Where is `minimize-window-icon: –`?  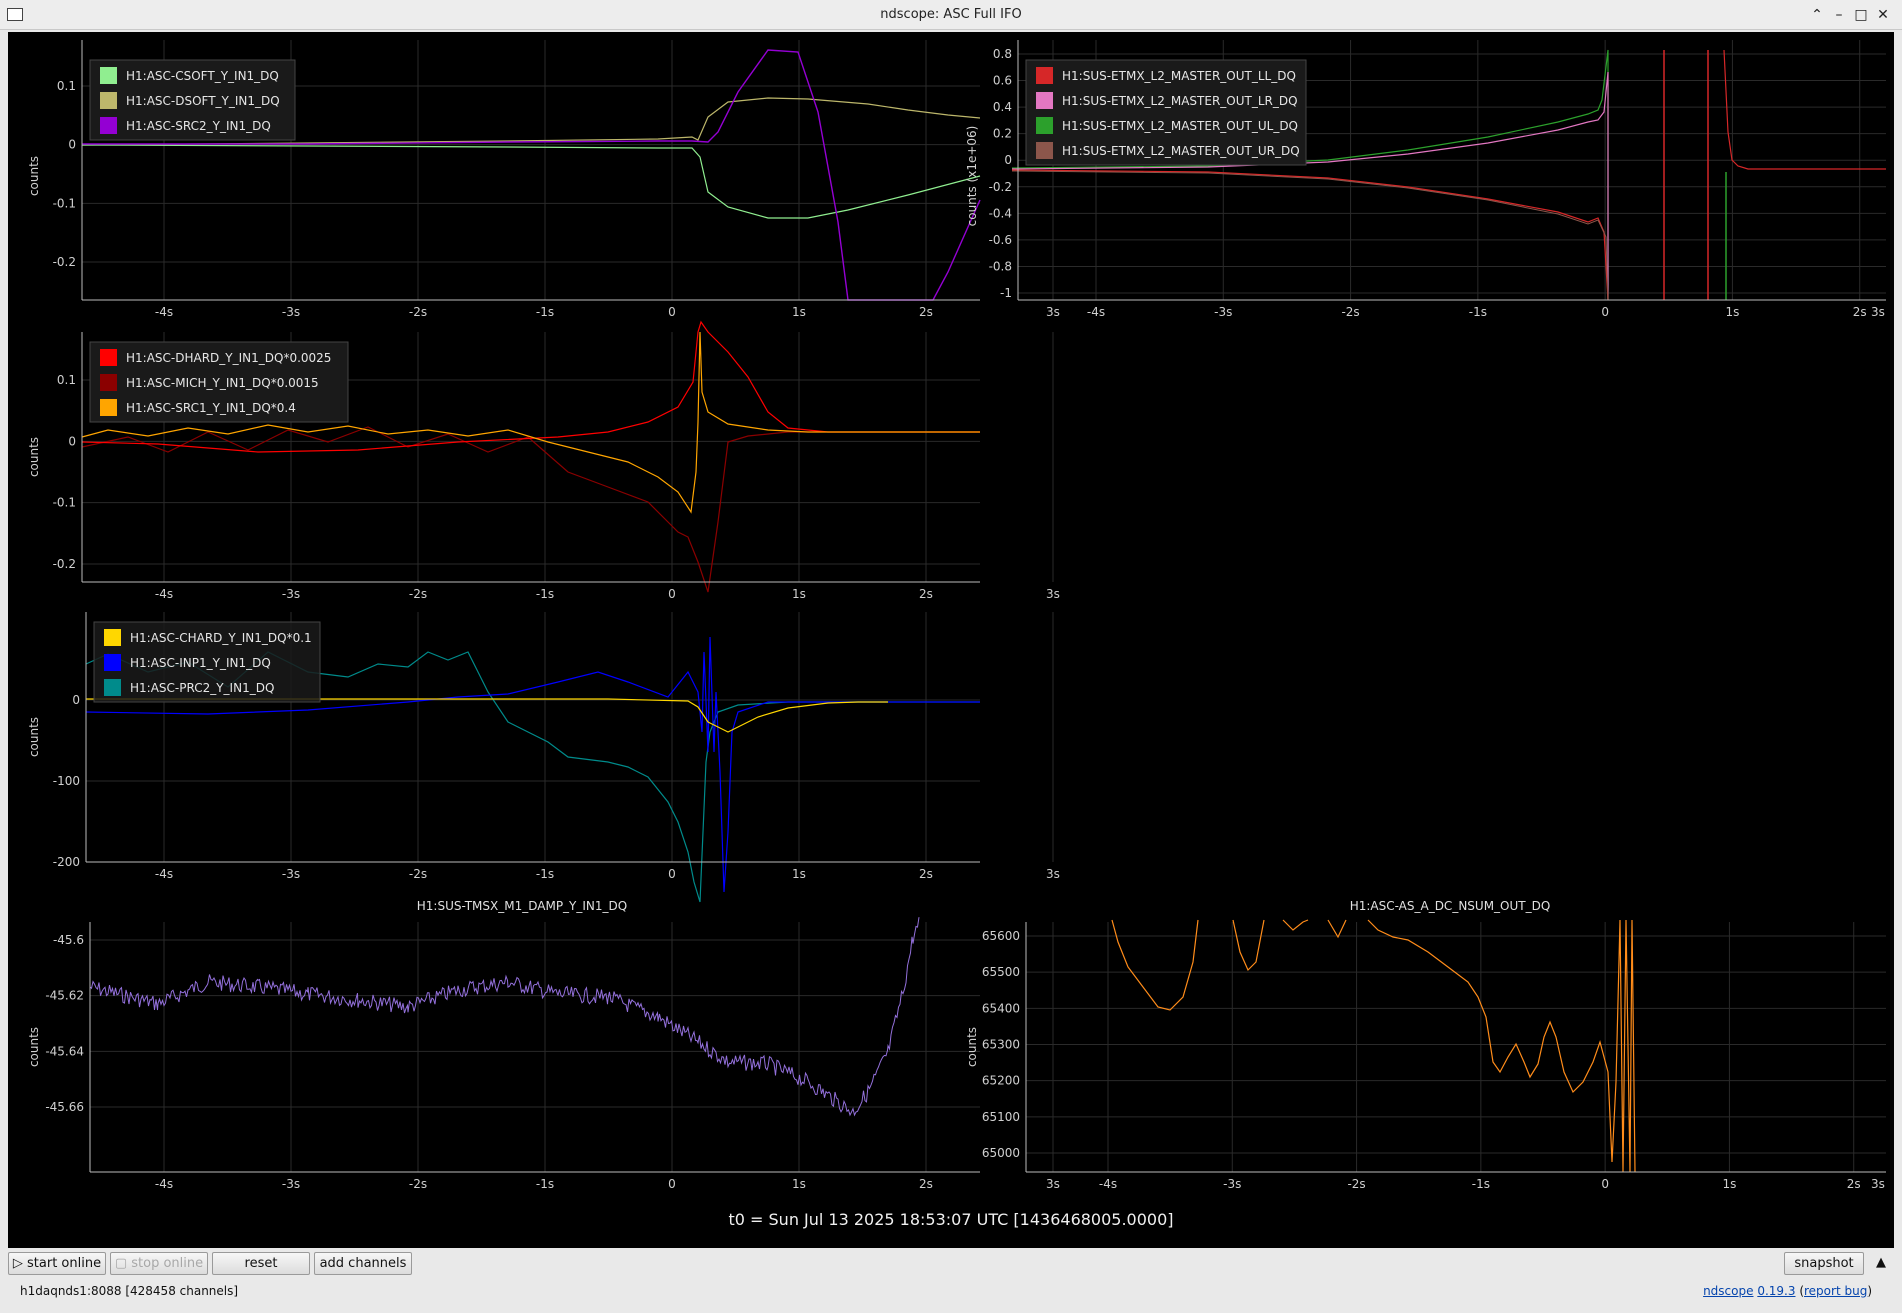 minimize-window-icon: – is located at coordinates (1839, 15).